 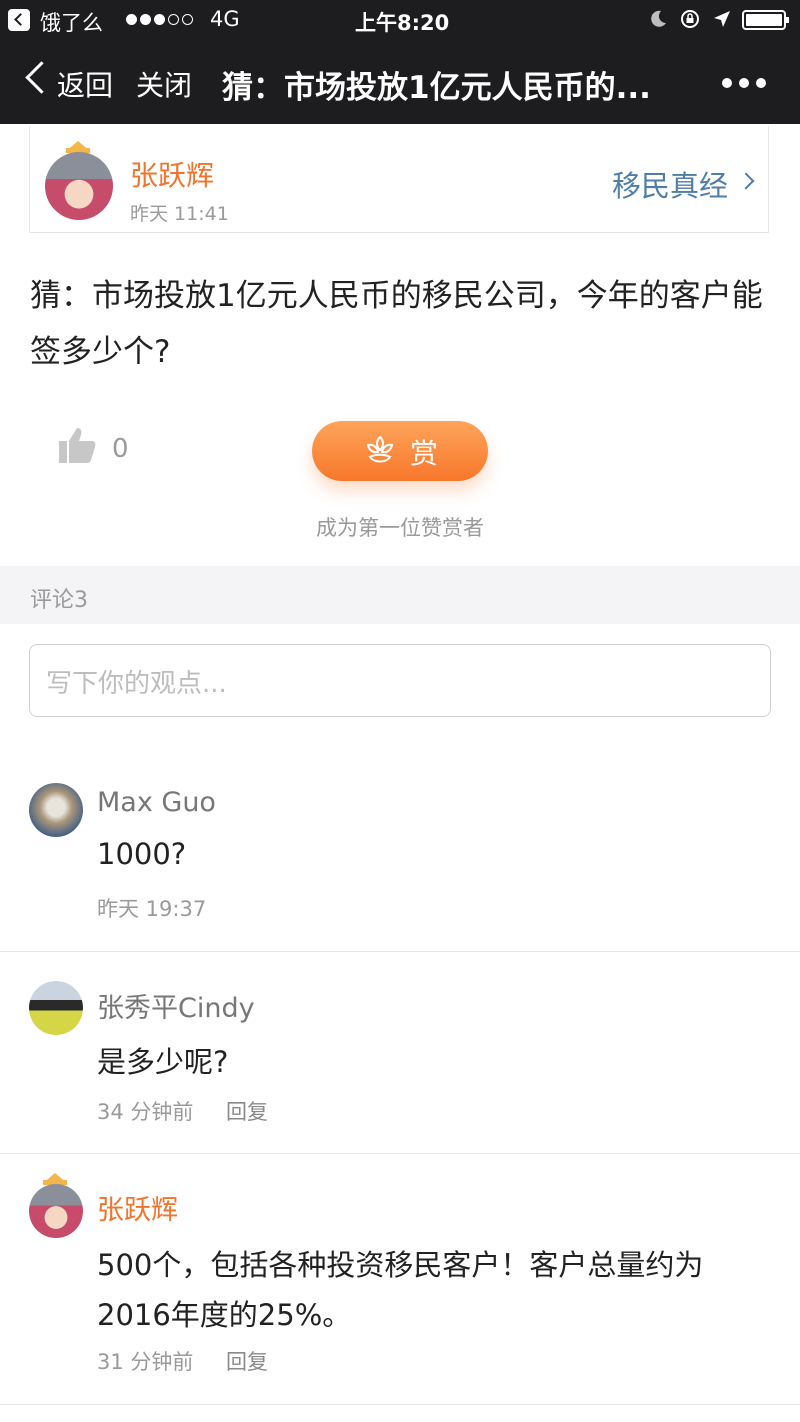 What do you see at coordinates (19, 20) in the screenshot?
I see `back-to-app-icon` at bounding box center [19, 20].